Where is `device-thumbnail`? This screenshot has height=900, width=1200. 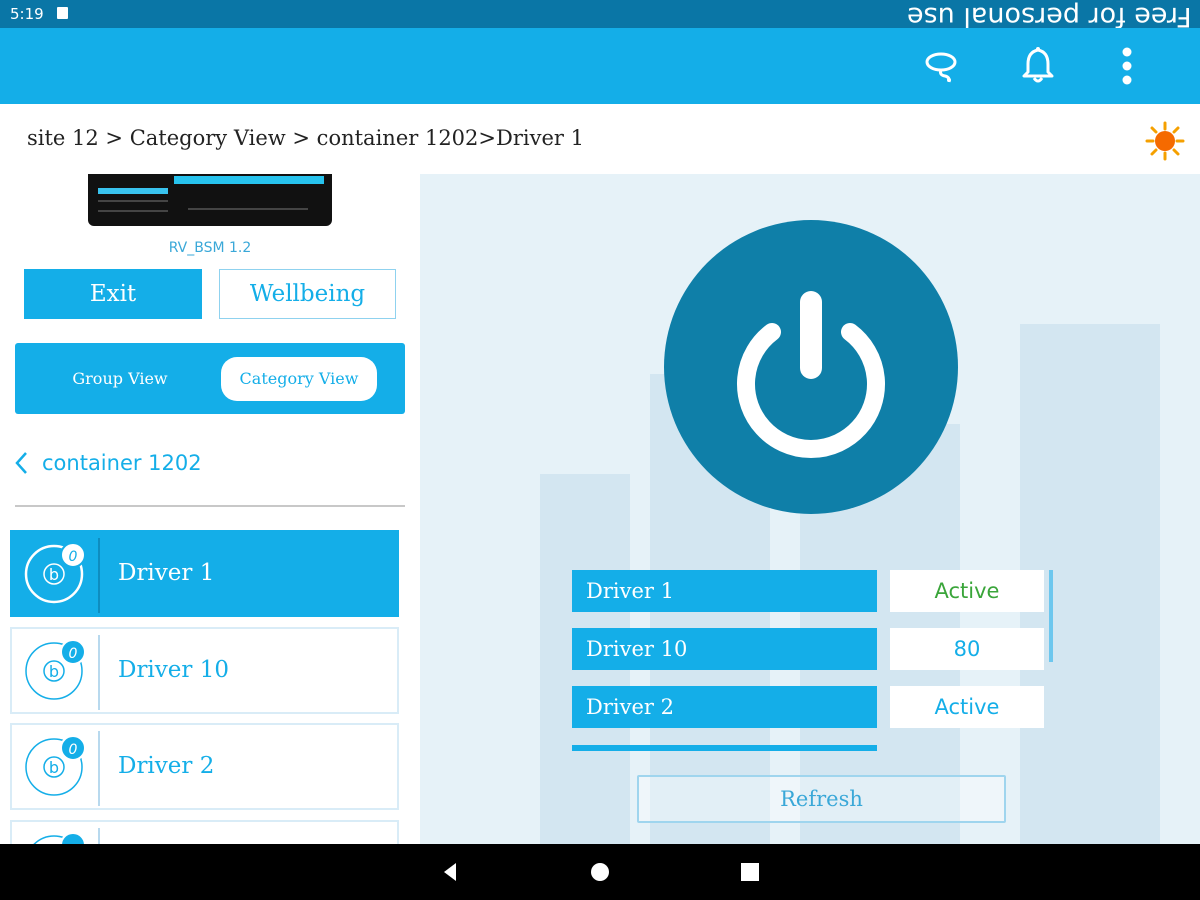
device-thumbnail is located at coordinates (210, 200).